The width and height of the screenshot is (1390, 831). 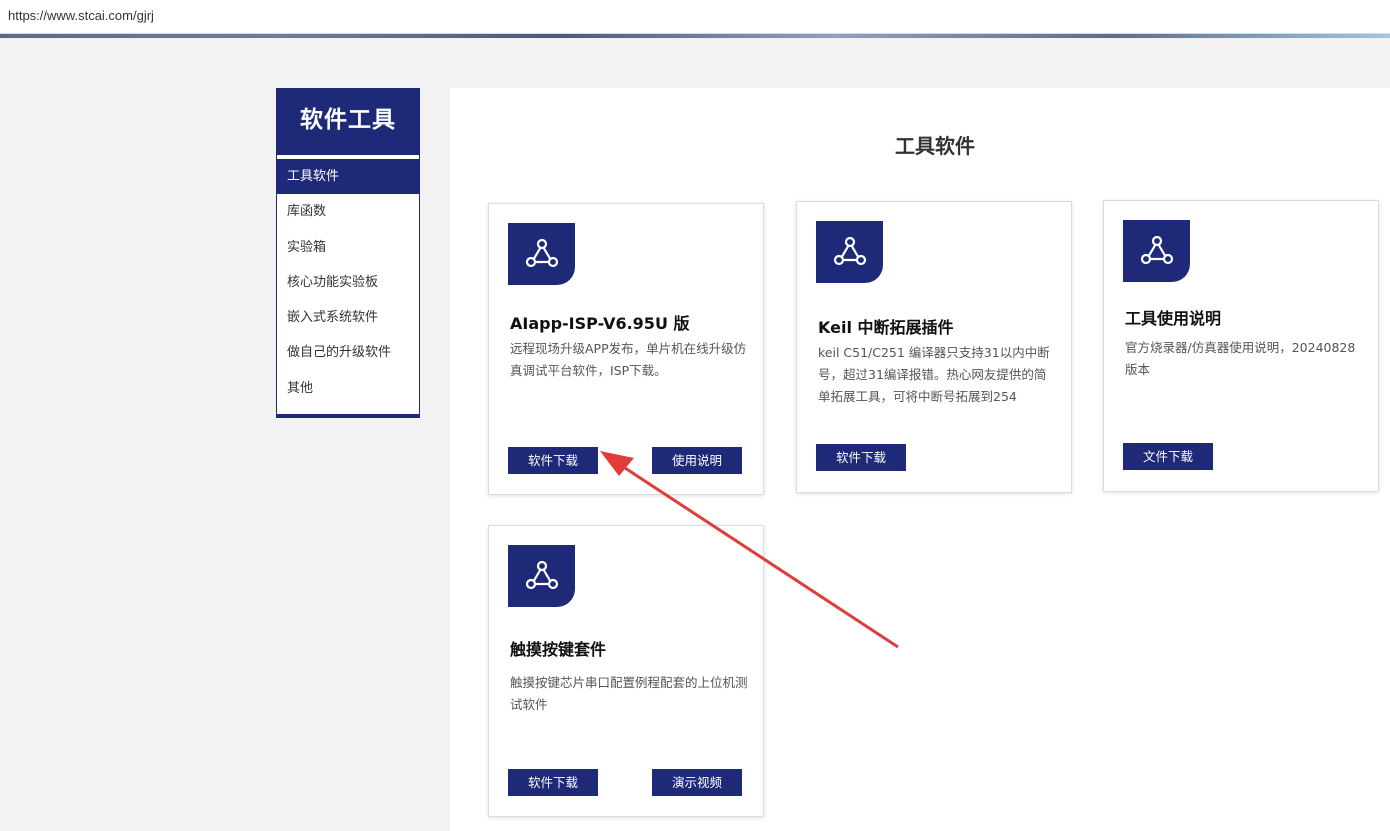 I want to click on card-description: 官方烧录器/仿真器使用说明，20240828版本, so click(x=1240, y=358).